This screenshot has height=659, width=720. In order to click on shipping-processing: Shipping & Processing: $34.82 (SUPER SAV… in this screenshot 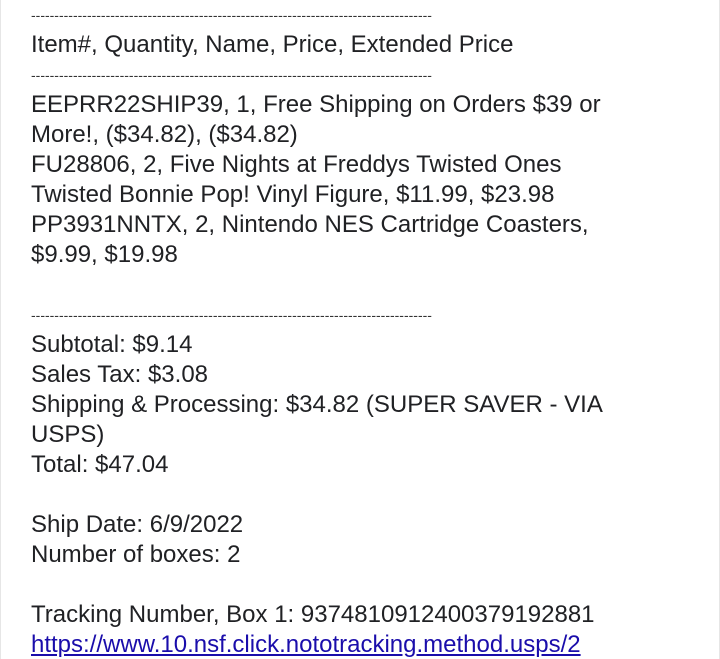, I will do `click(317, 404)`.